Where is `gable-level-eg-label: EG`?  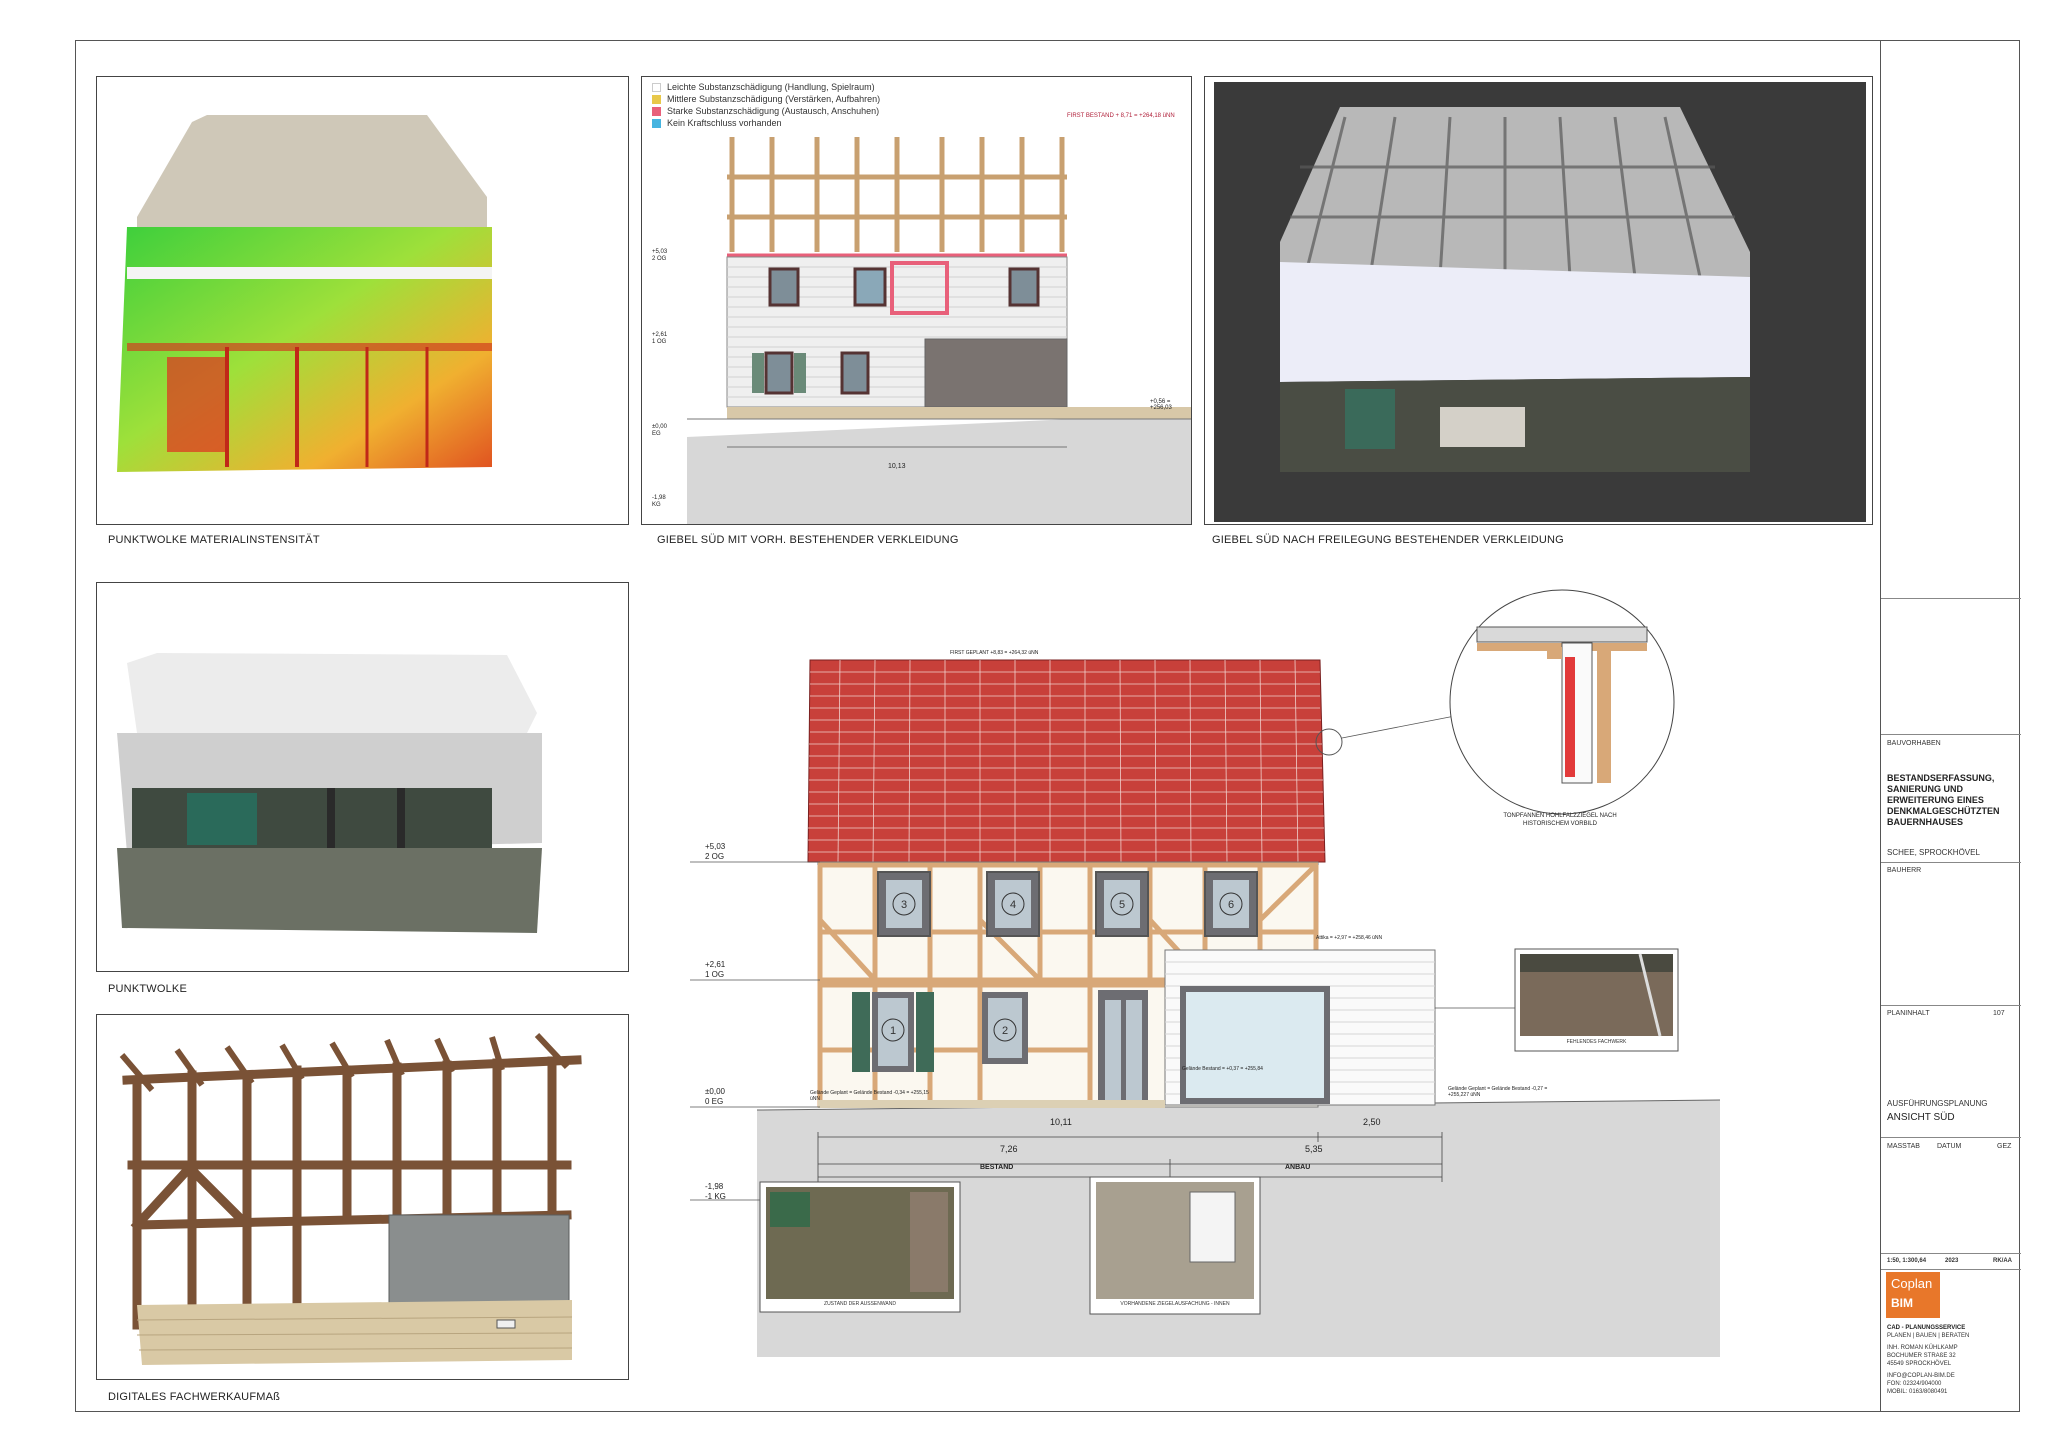 gable-level-eg-label: EG is located at coordinates (656, 434).